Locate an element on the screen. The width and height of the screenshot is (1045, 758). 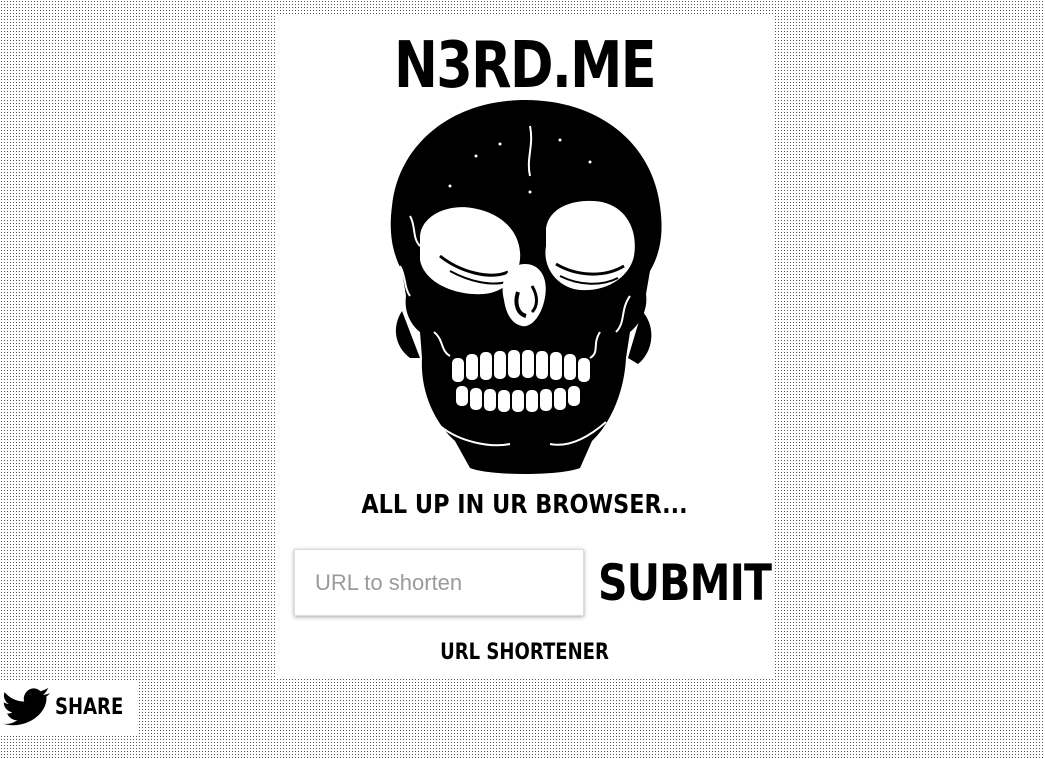
site-logo: N3RD.ME is located at coordinates (525, 66).